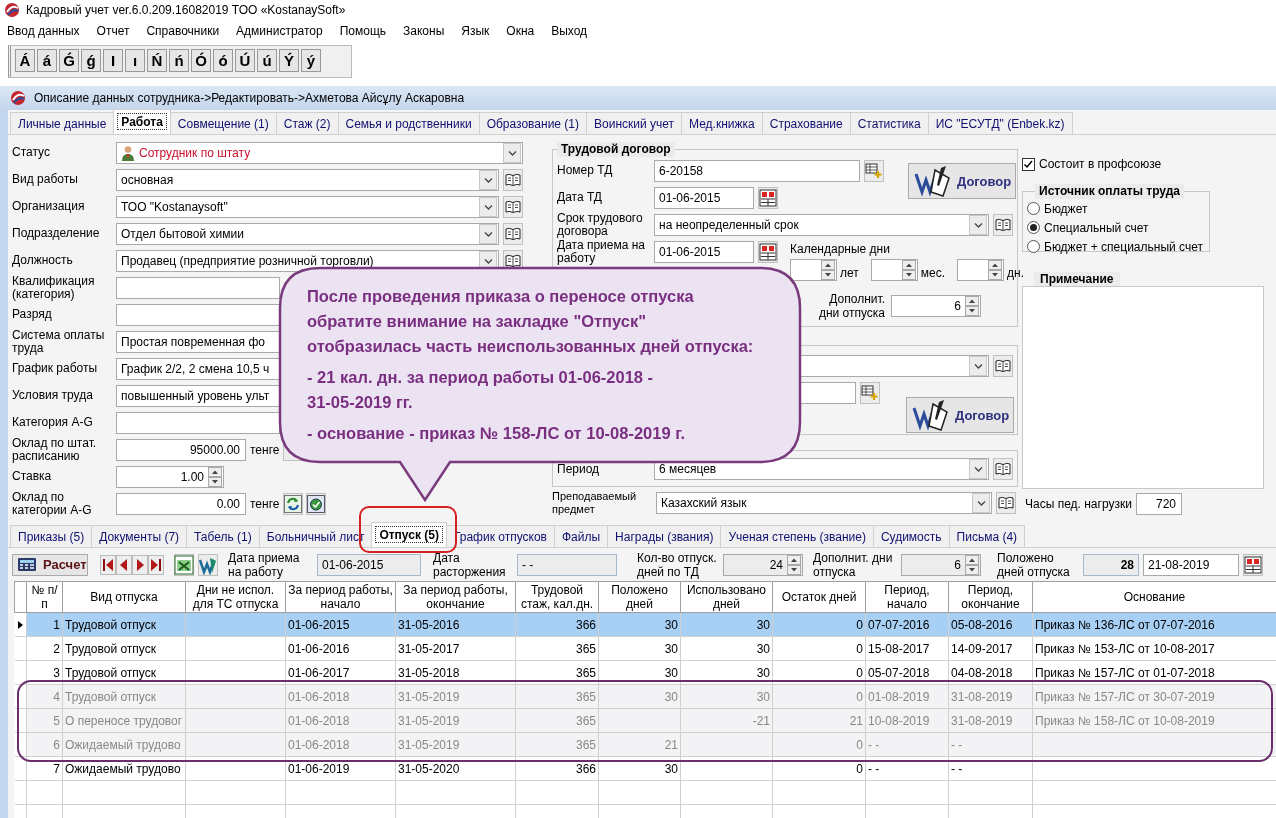  Describe the element at coordinates (69, 60) in the screenshot. I see `letter-button: Ǵ` at that location.